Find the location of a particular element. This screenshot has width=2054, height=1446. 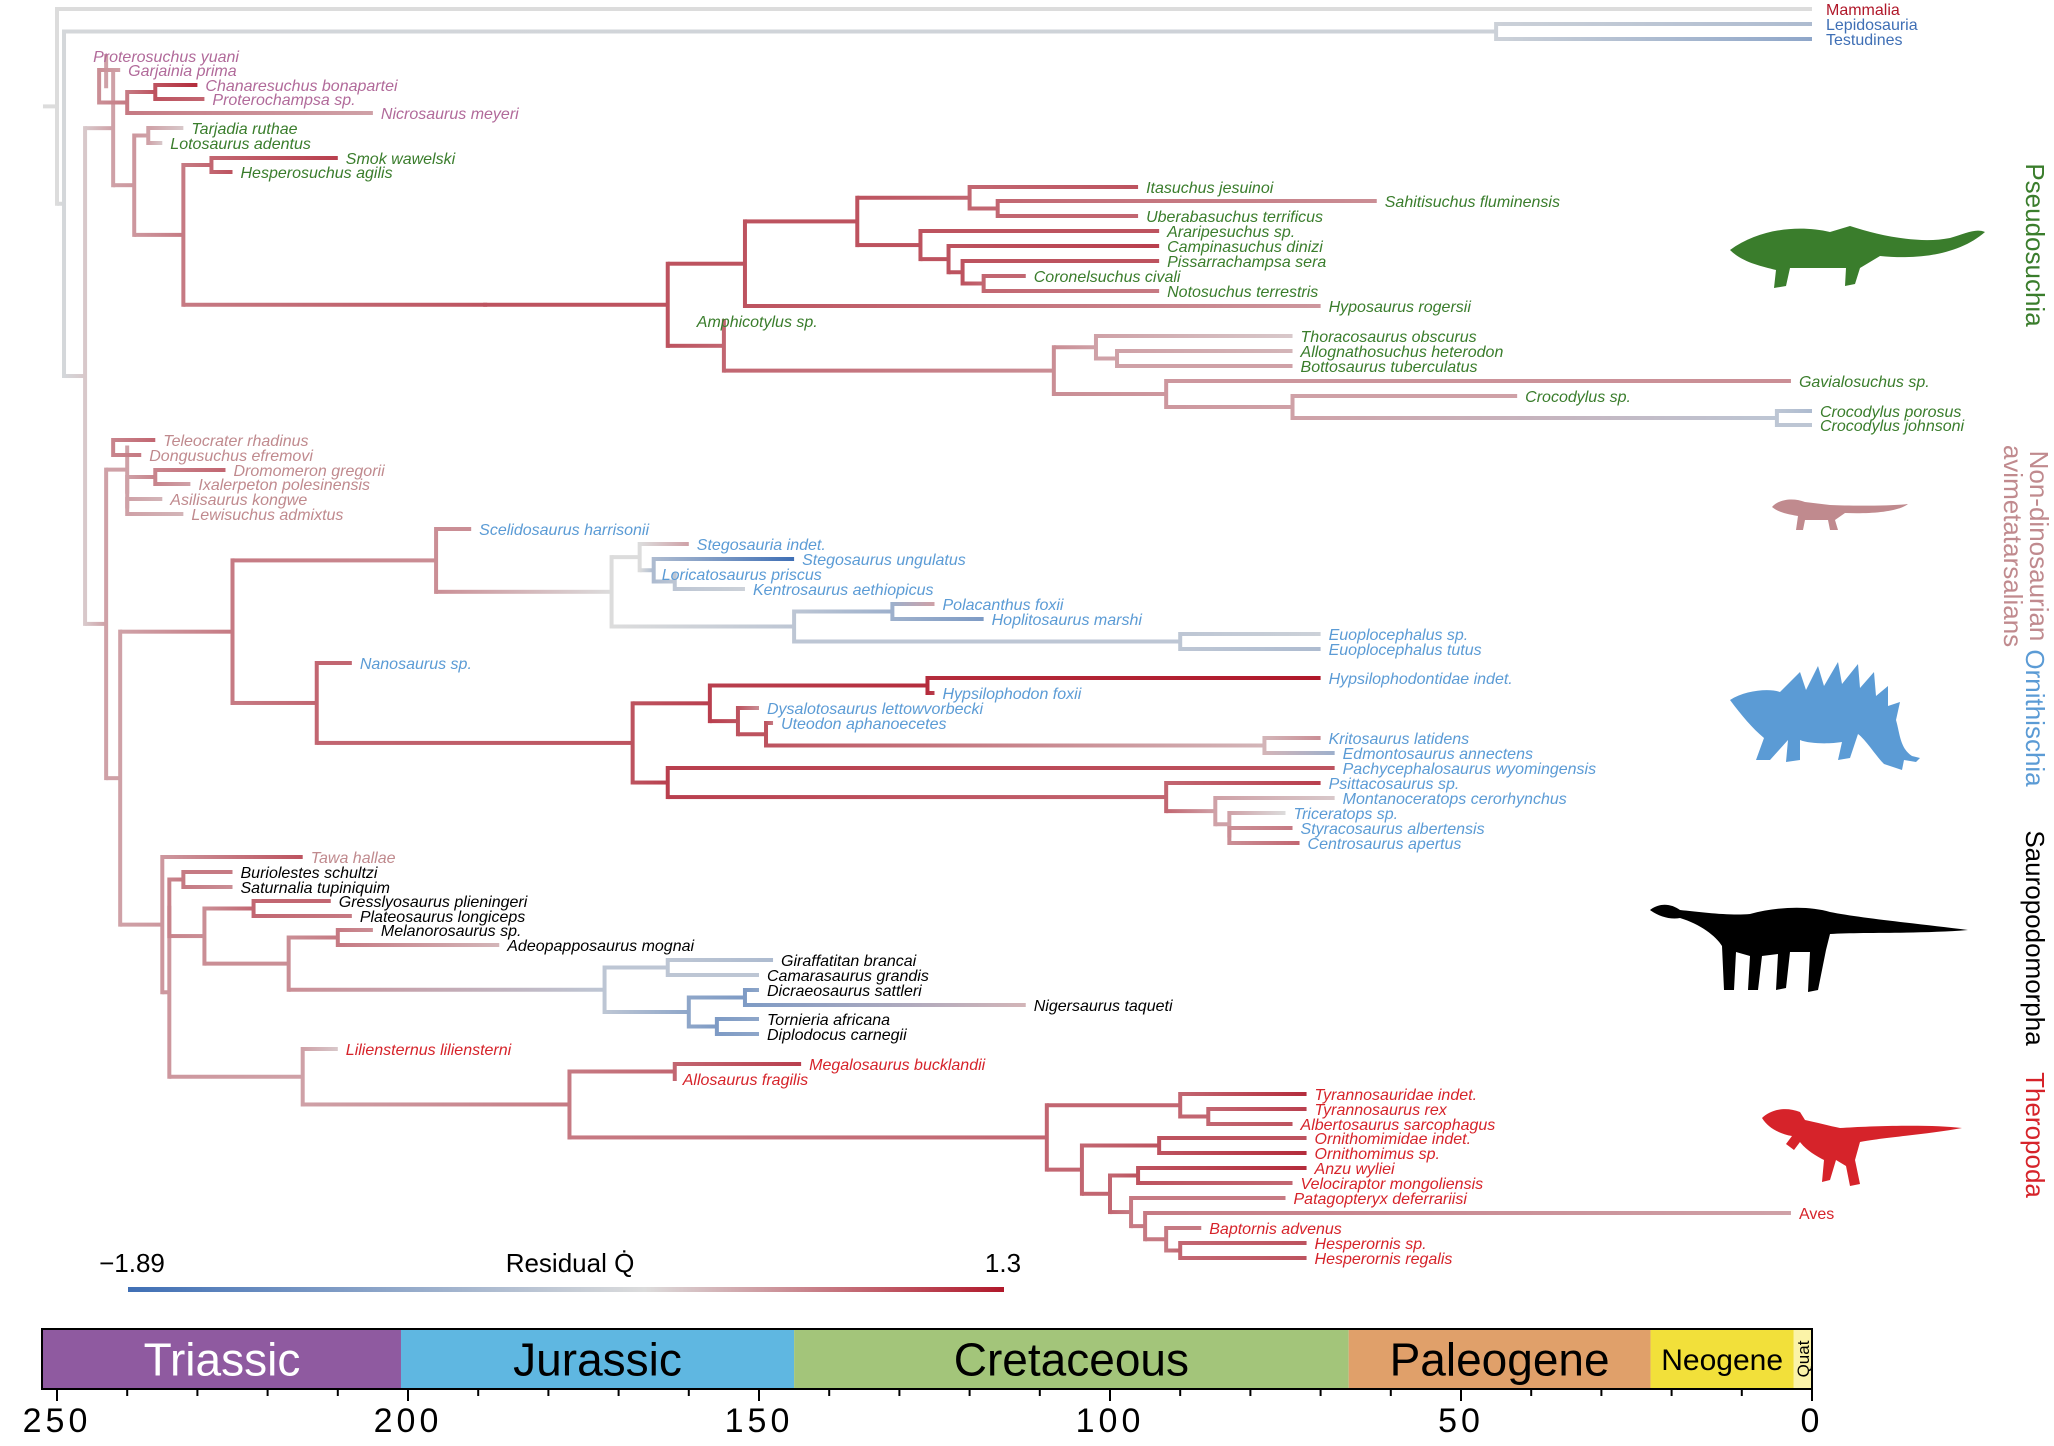

residual-legend: −1.89 1.3 Residual Q̇ is located at coordinates (560, 1270).